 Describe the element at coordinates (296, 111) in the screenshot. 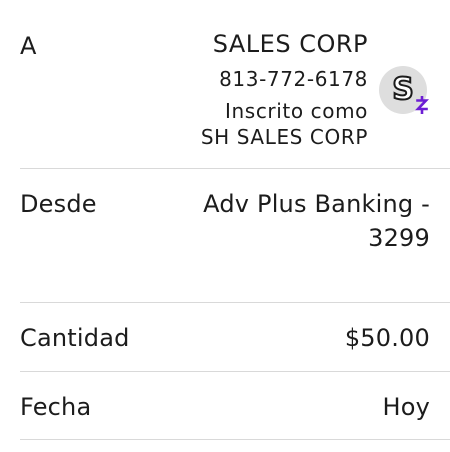

I see `enrolled-as-label: Inscrito como` at that location.